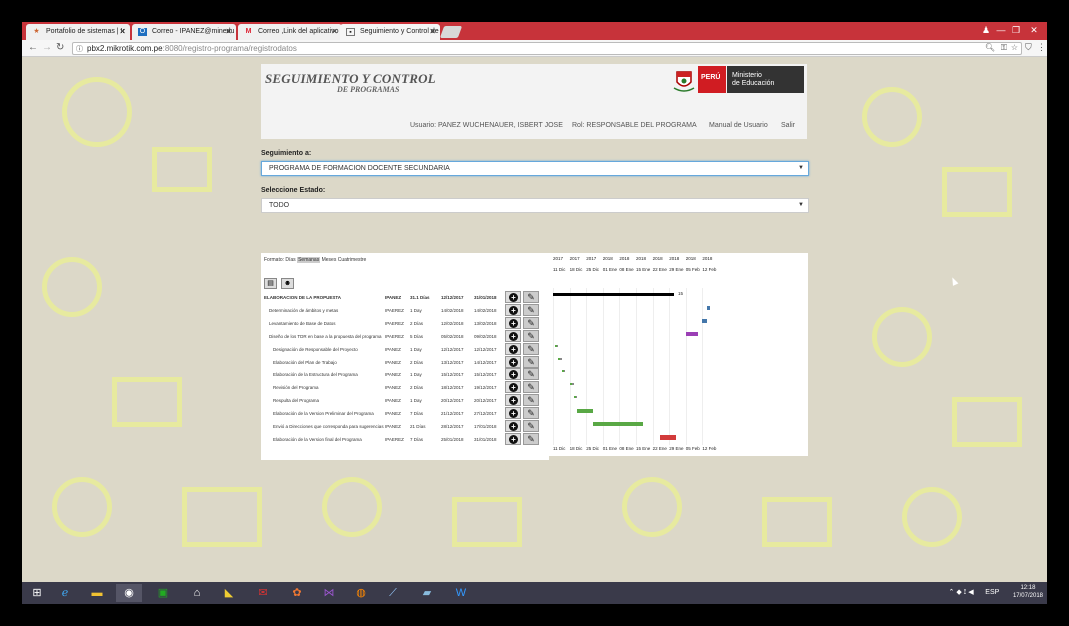 The height and width of the screenshot is (626, 1069). What do you see at coordinates (738, 125) in the screenshot?
I see `manual-link: Manual de Usuario` at bounding box center [738, 125].